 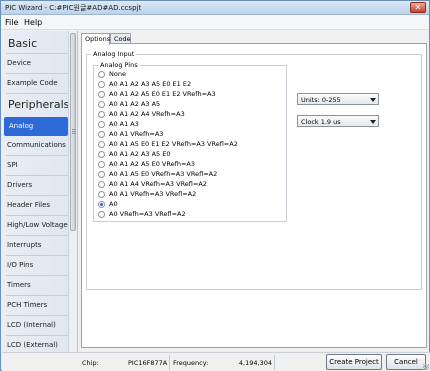 I want to click on sidebar-item-example-code: Example Code, so click(x=35, y=83).